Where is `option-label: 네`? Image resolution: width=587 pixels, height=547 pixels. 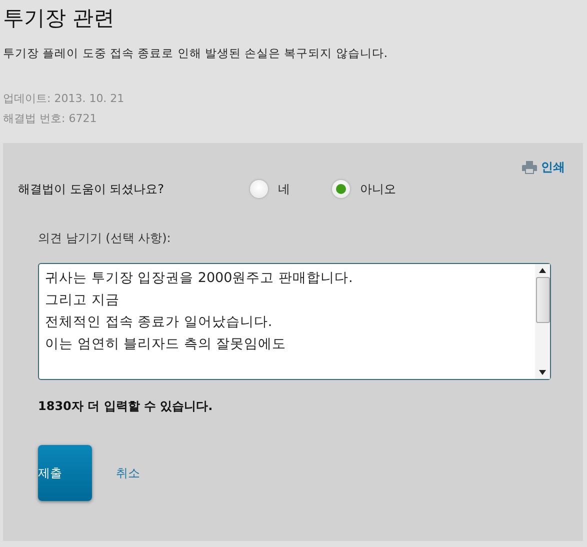
option-label: 네 is located at coordinates (284, 189).